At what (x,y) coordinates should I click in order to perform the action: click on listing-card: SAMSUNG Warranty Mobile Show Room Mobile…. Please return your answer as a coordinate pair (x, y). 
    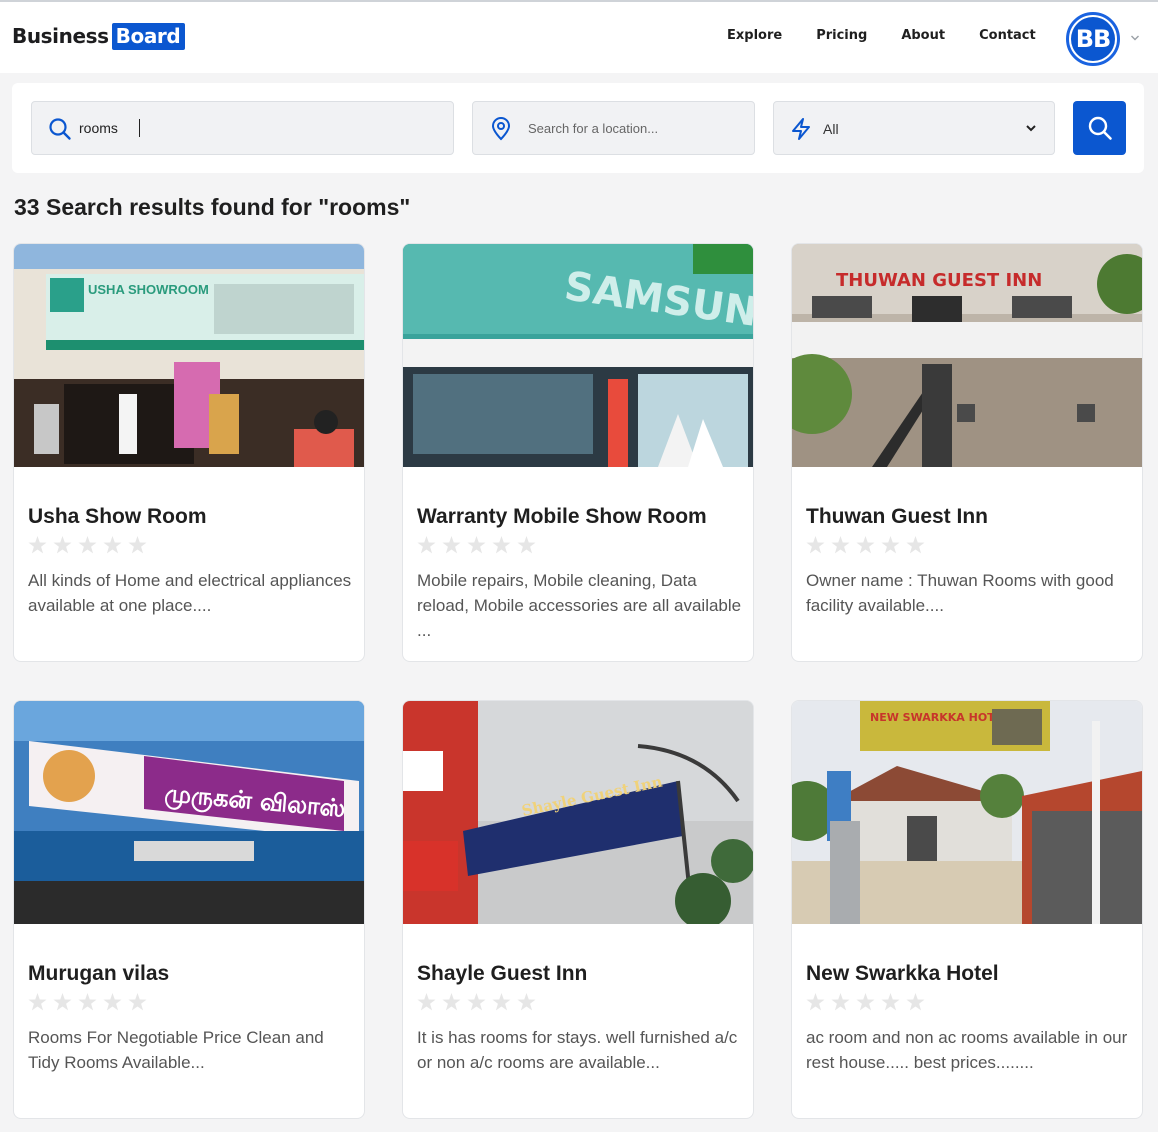
    Looking at the image, I should click on (578, 452).